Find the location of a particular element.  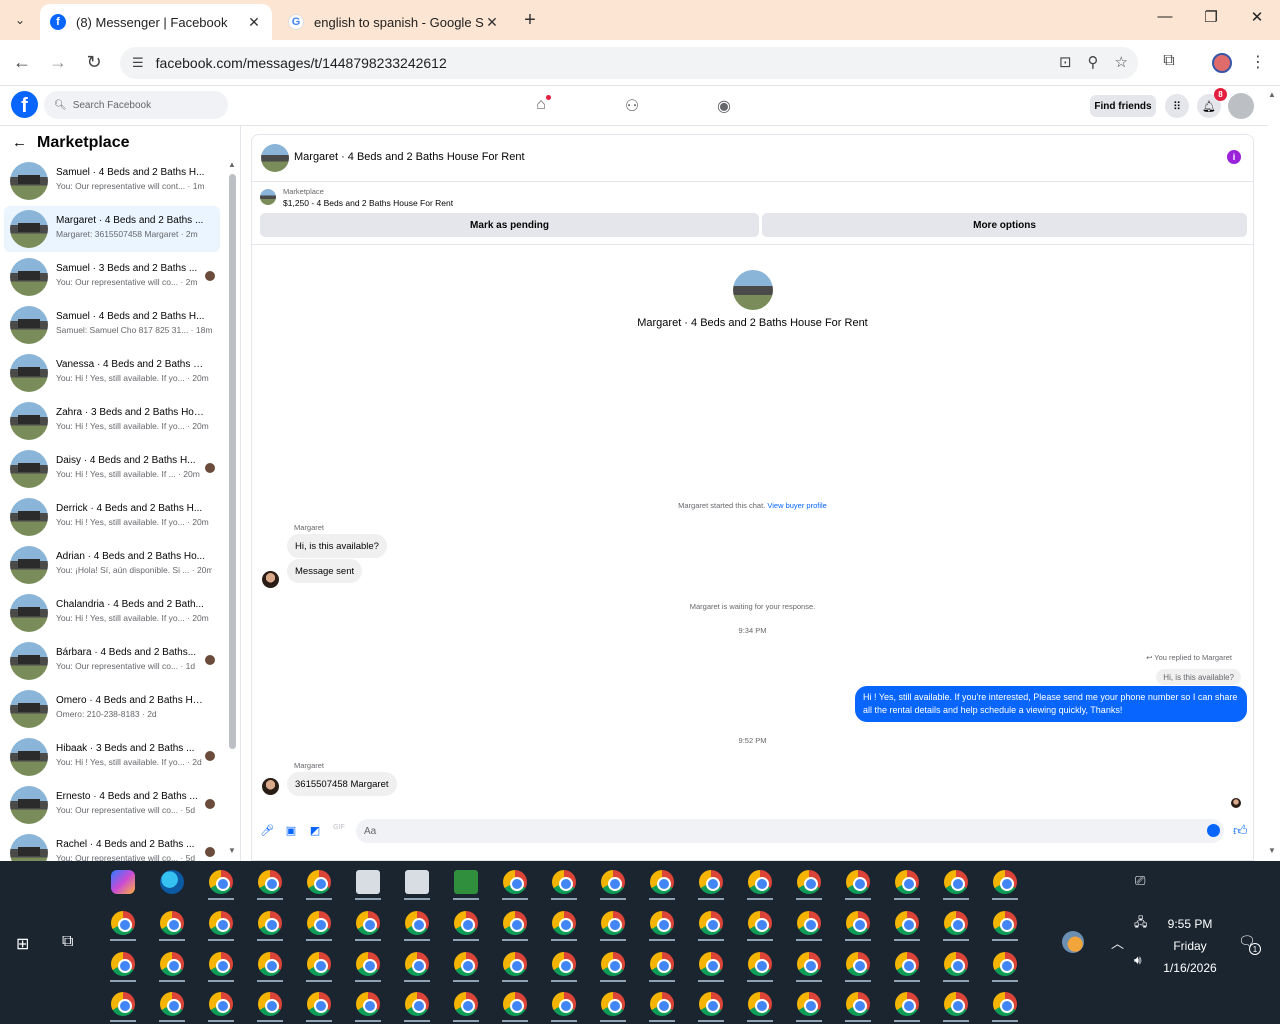

chrome-menu-icon: ⋮ is located at coordinates (1258, 62).